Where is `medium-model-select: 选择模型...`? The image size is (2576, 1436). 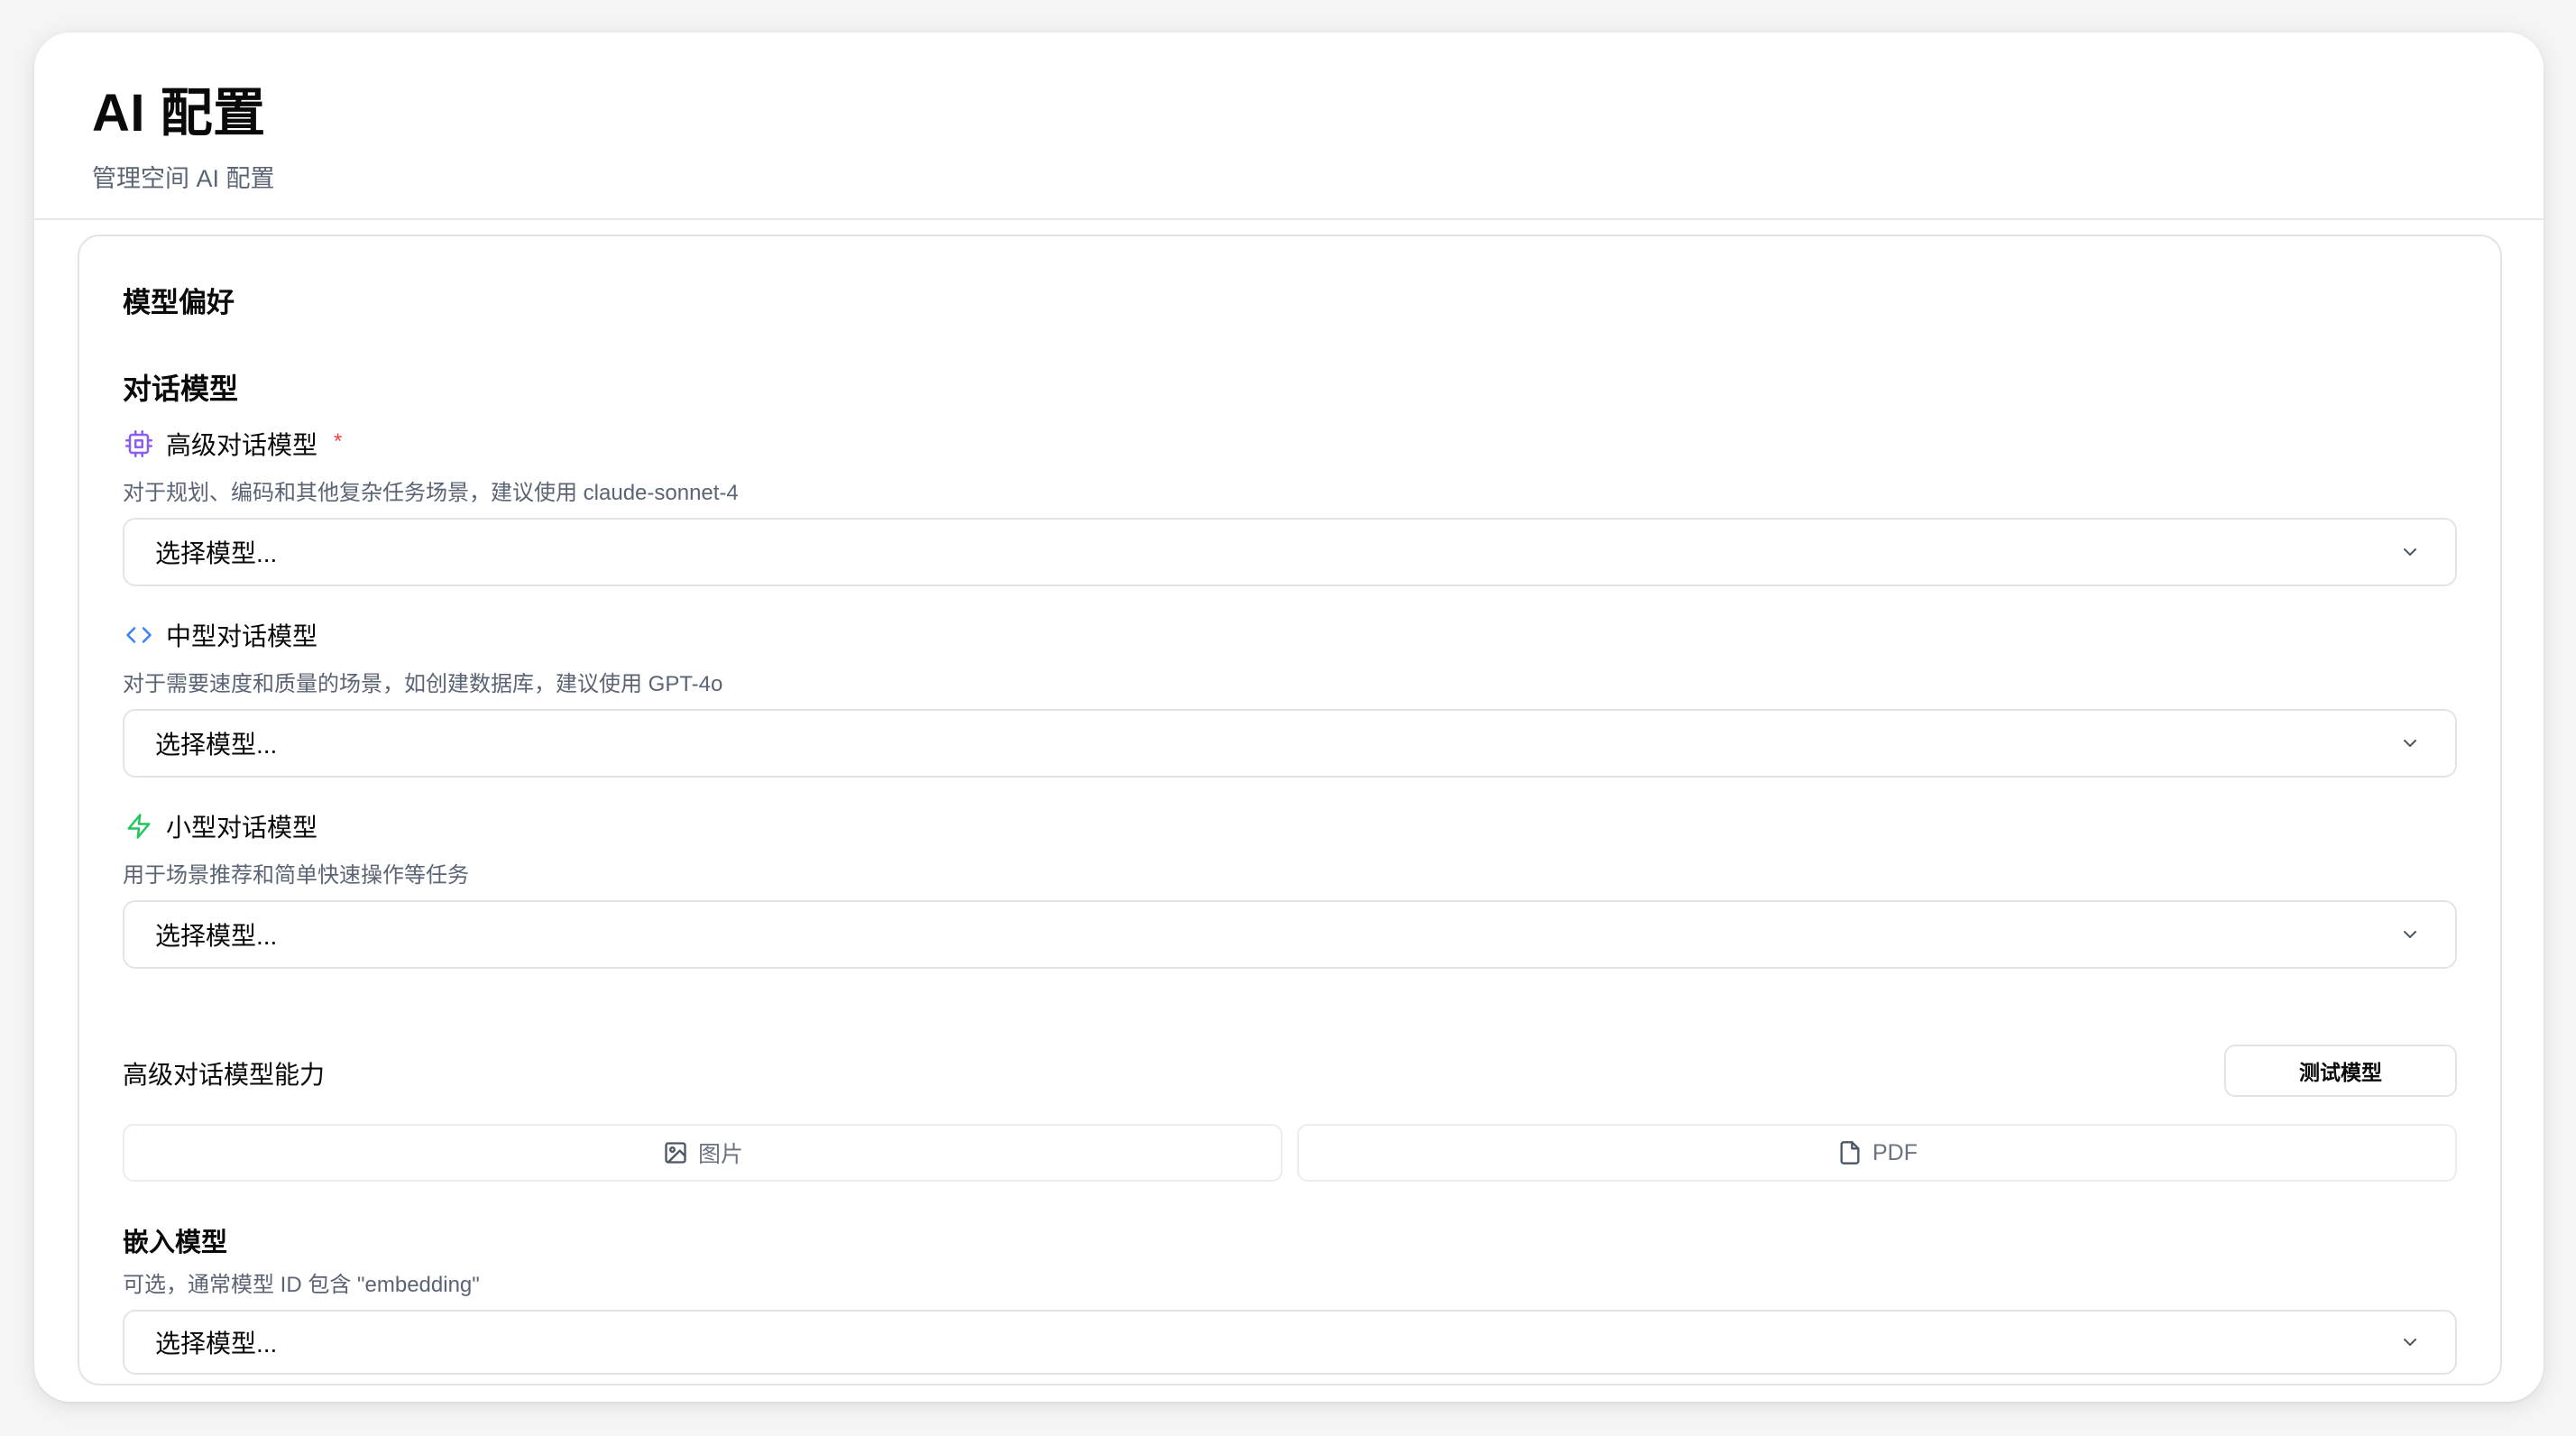
medium-model-select: 选择模型... is located at coordinates (1290, 743).